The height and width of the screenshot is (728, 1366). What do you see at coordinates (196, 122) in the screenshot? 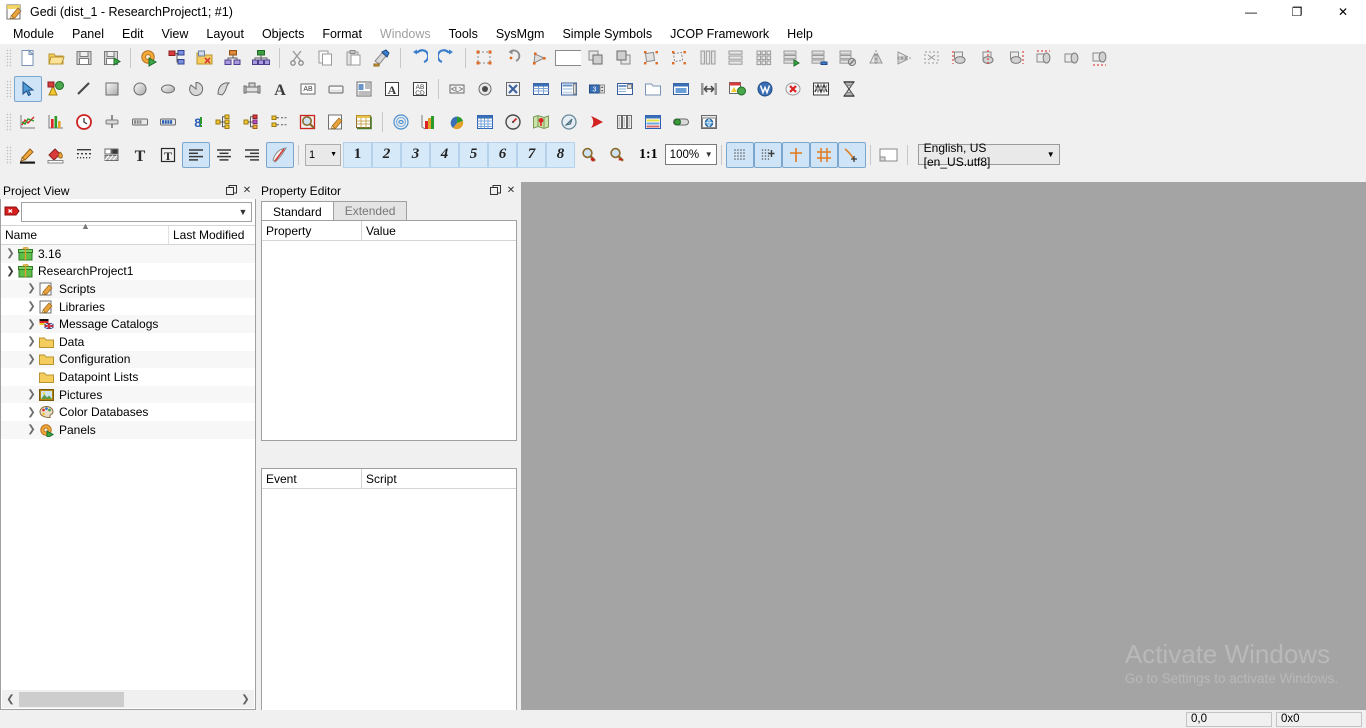
I see `seven-segment-icon: 8` at bounding box center [196, 122].